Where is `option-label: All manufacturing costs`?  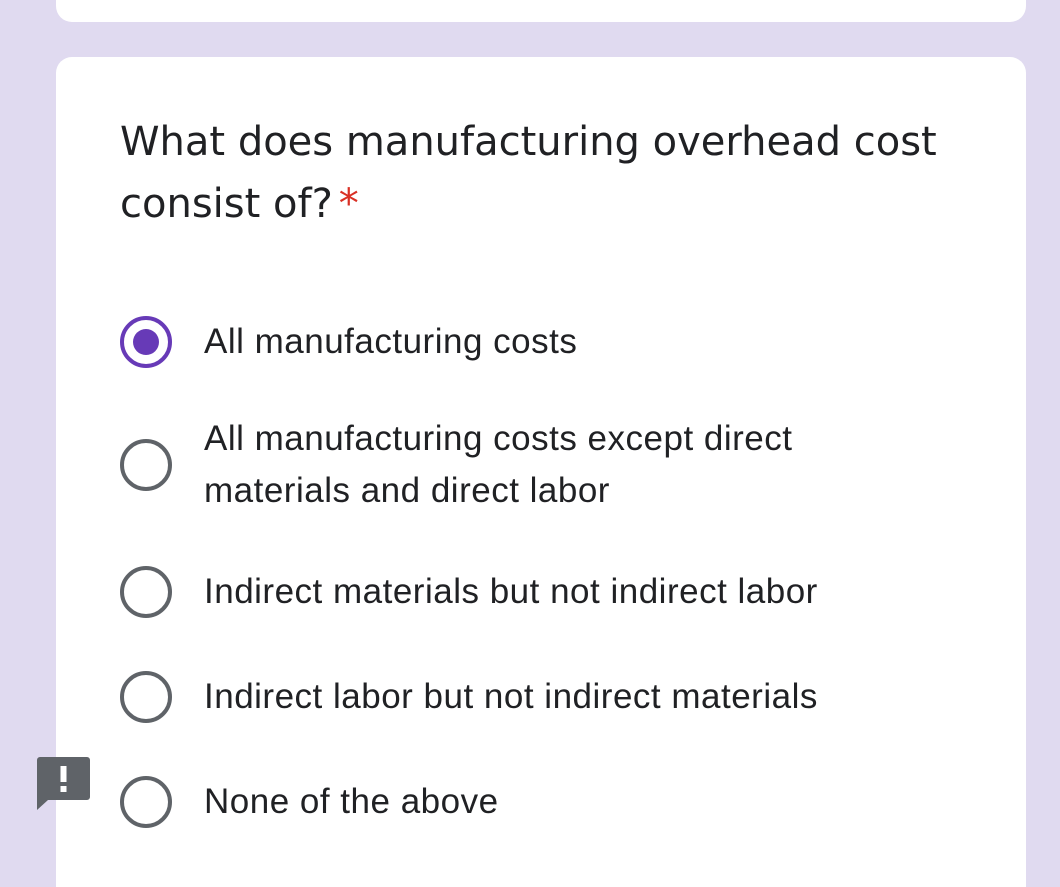 option-label: All manufacturing costs is located at coordinates (391, 341).